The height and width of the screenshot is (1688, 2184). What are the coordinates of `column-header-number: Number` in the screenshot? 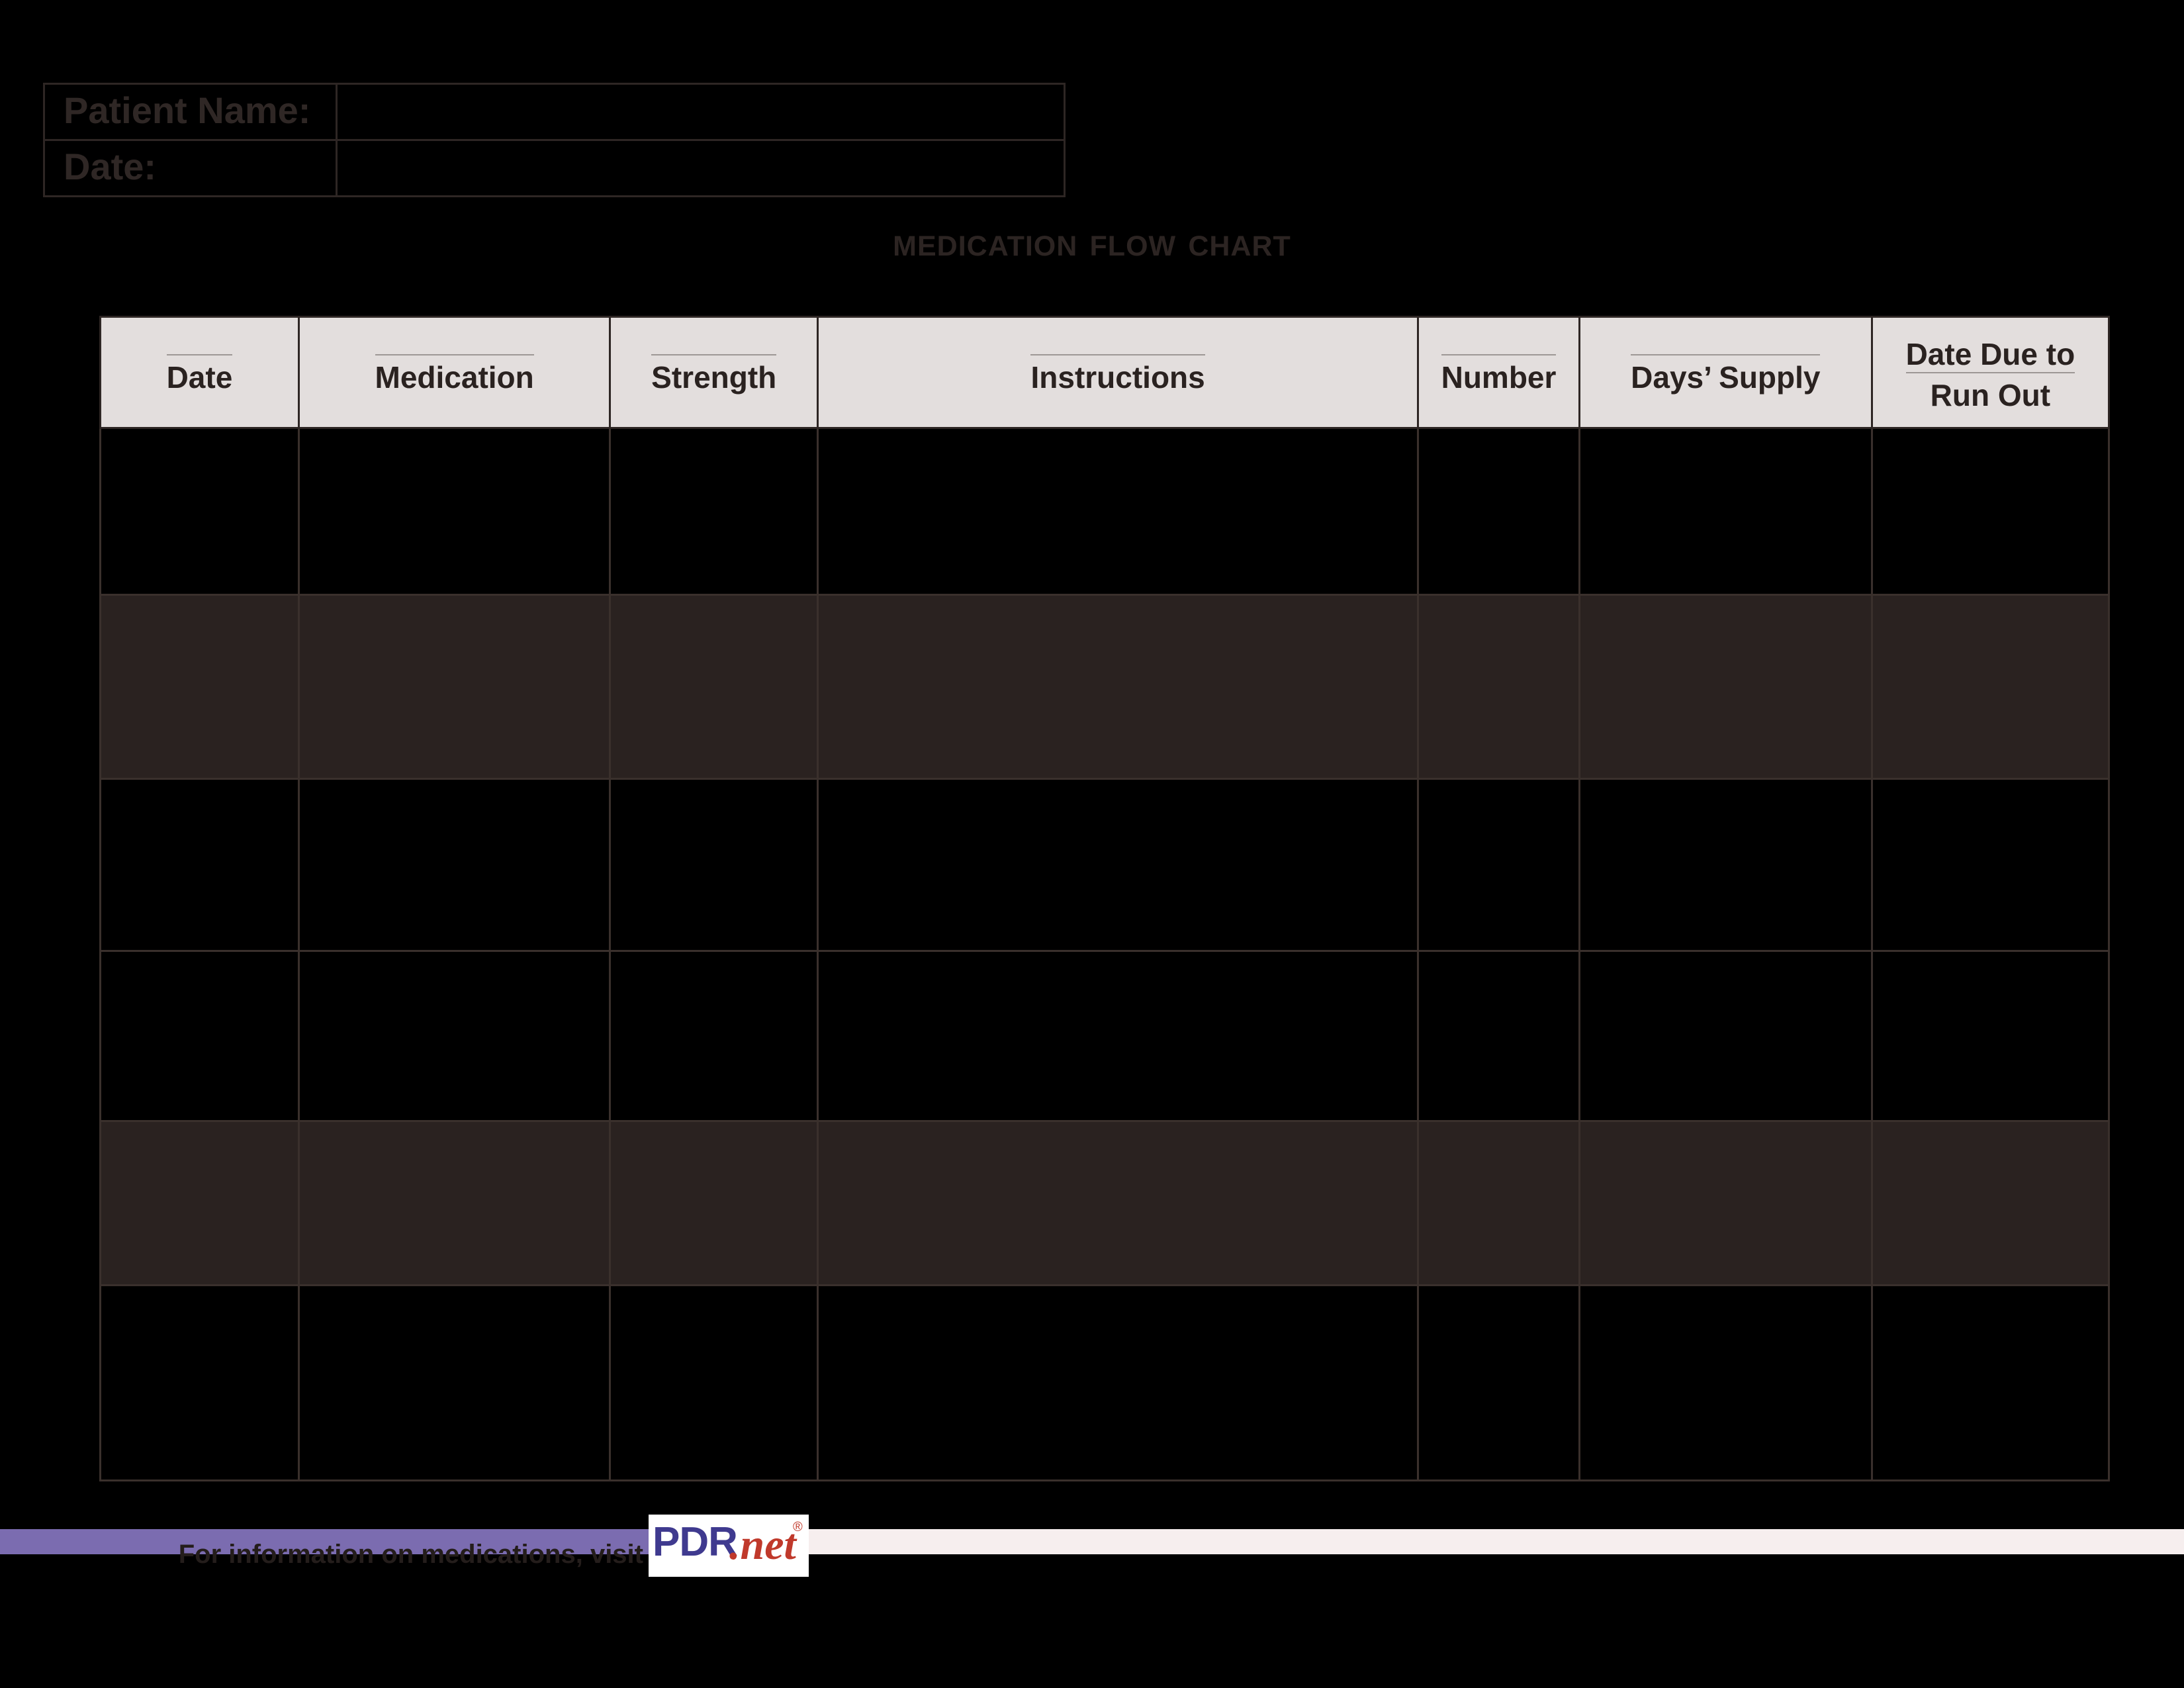 It's located at (1498, 373).